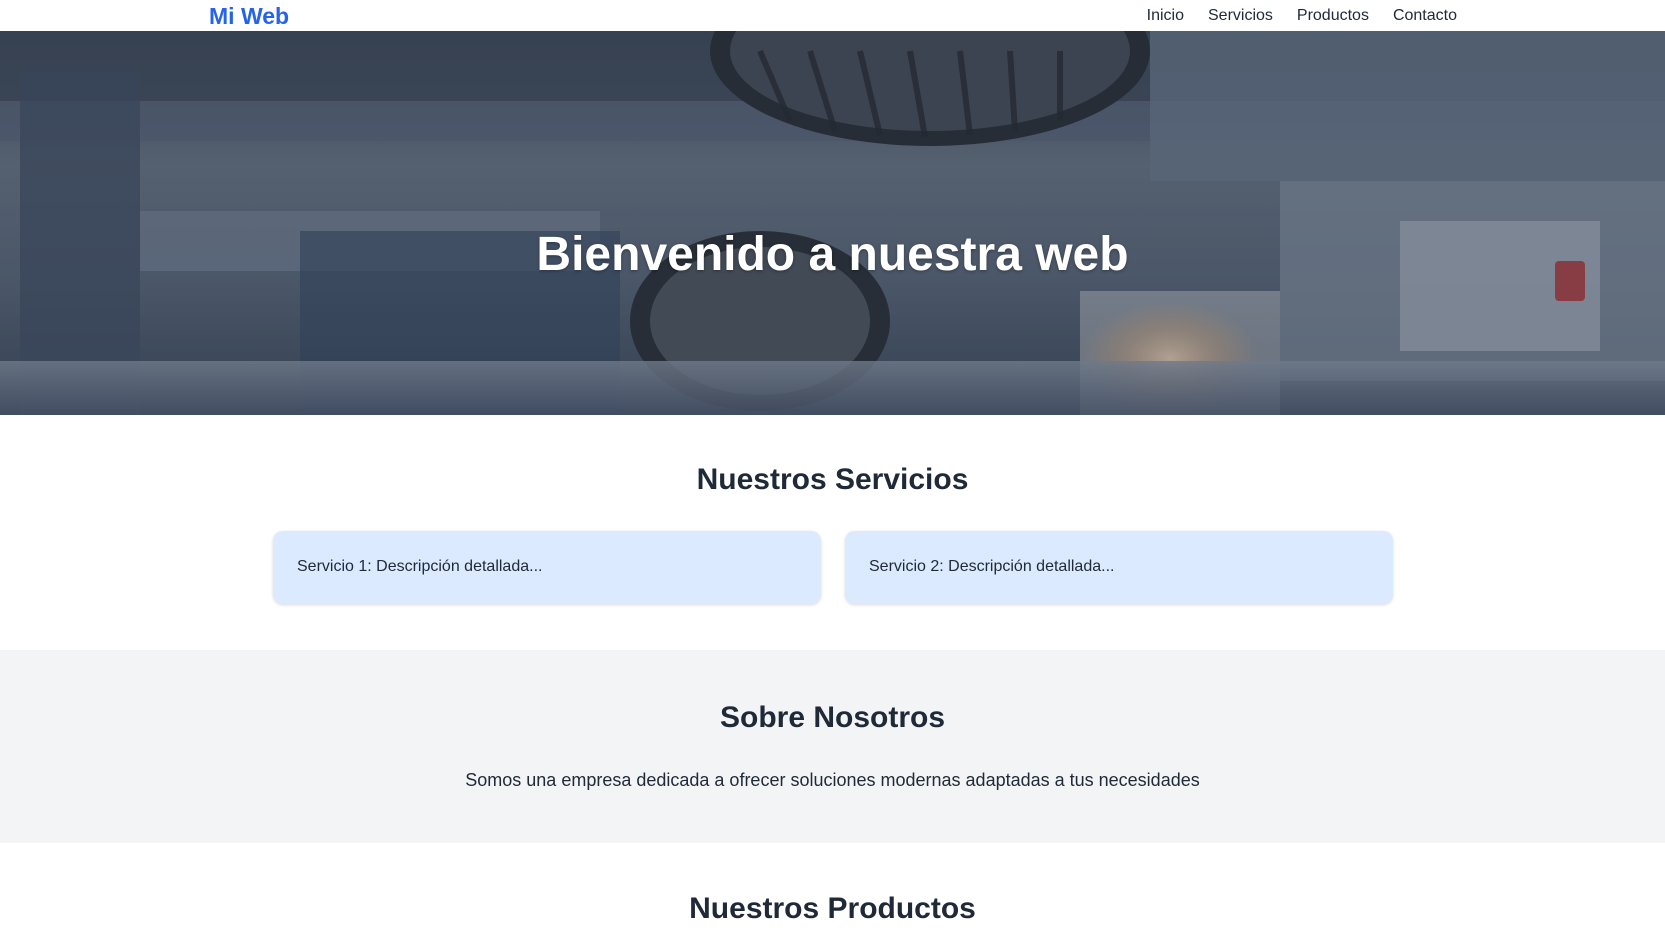 The width and height of the screenshot is (1665, 928). Describe the element at coordinates (832, 255) in the screenshot. I see `hero-title: Bienvenido a nuestra web` at that location.